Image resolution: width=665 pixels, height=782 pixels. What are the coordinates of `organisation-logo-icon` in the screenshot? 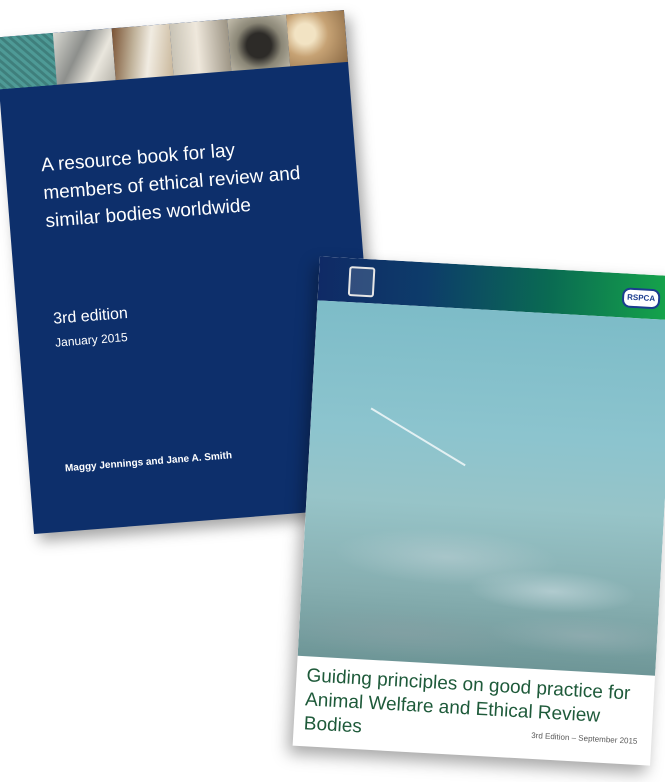 It's located at (361, 282).